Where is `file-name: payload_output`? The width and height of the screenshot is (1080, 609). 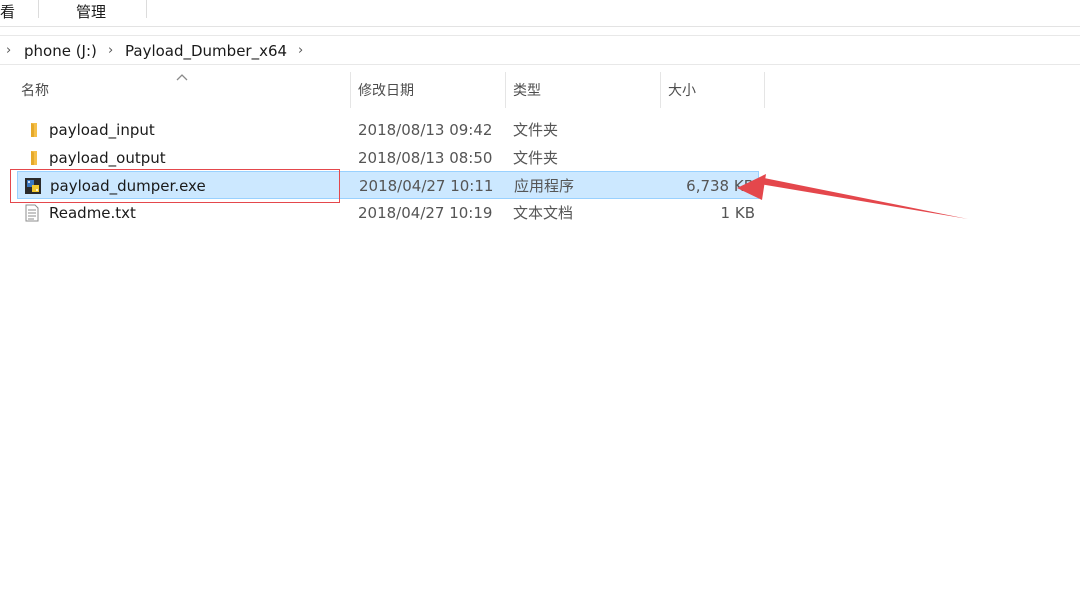 file-name: payload_output is located at coordinates (107, 158).